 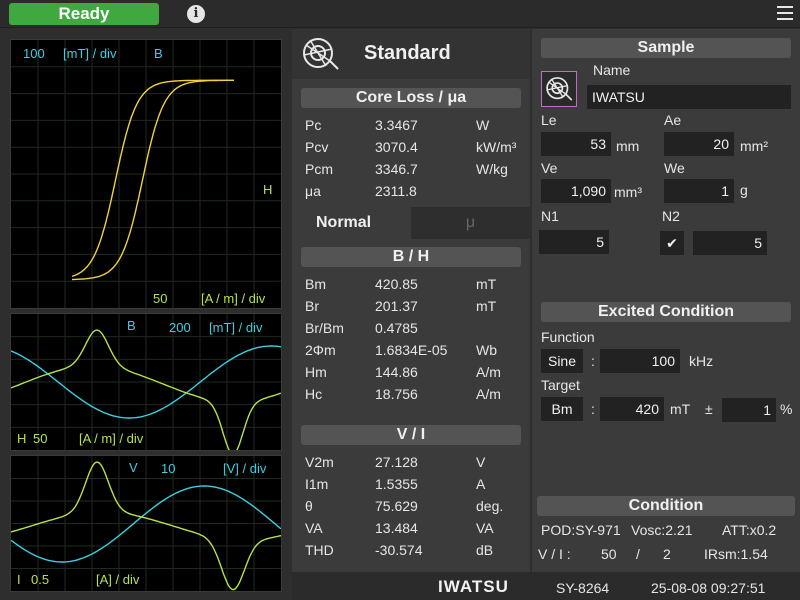 What do you see at coordinates (699, 144) in the screenshot?
I see `ae-field: 20` at bounding box center [699, 144].